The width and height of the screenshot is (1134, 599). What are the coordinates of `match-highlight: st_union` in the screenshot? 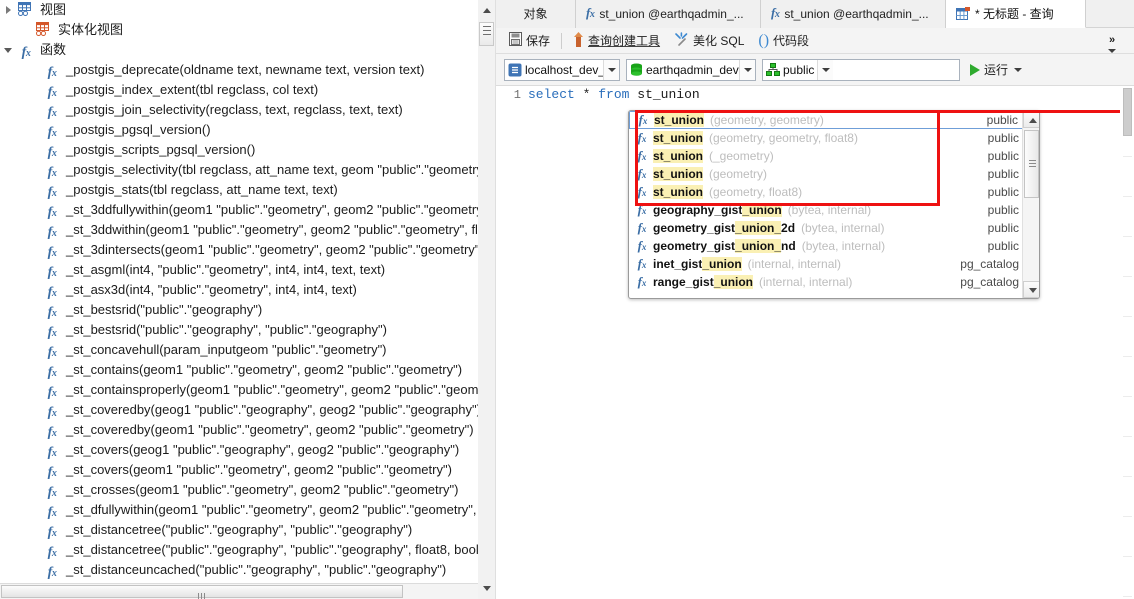 It's located at (678, 156).